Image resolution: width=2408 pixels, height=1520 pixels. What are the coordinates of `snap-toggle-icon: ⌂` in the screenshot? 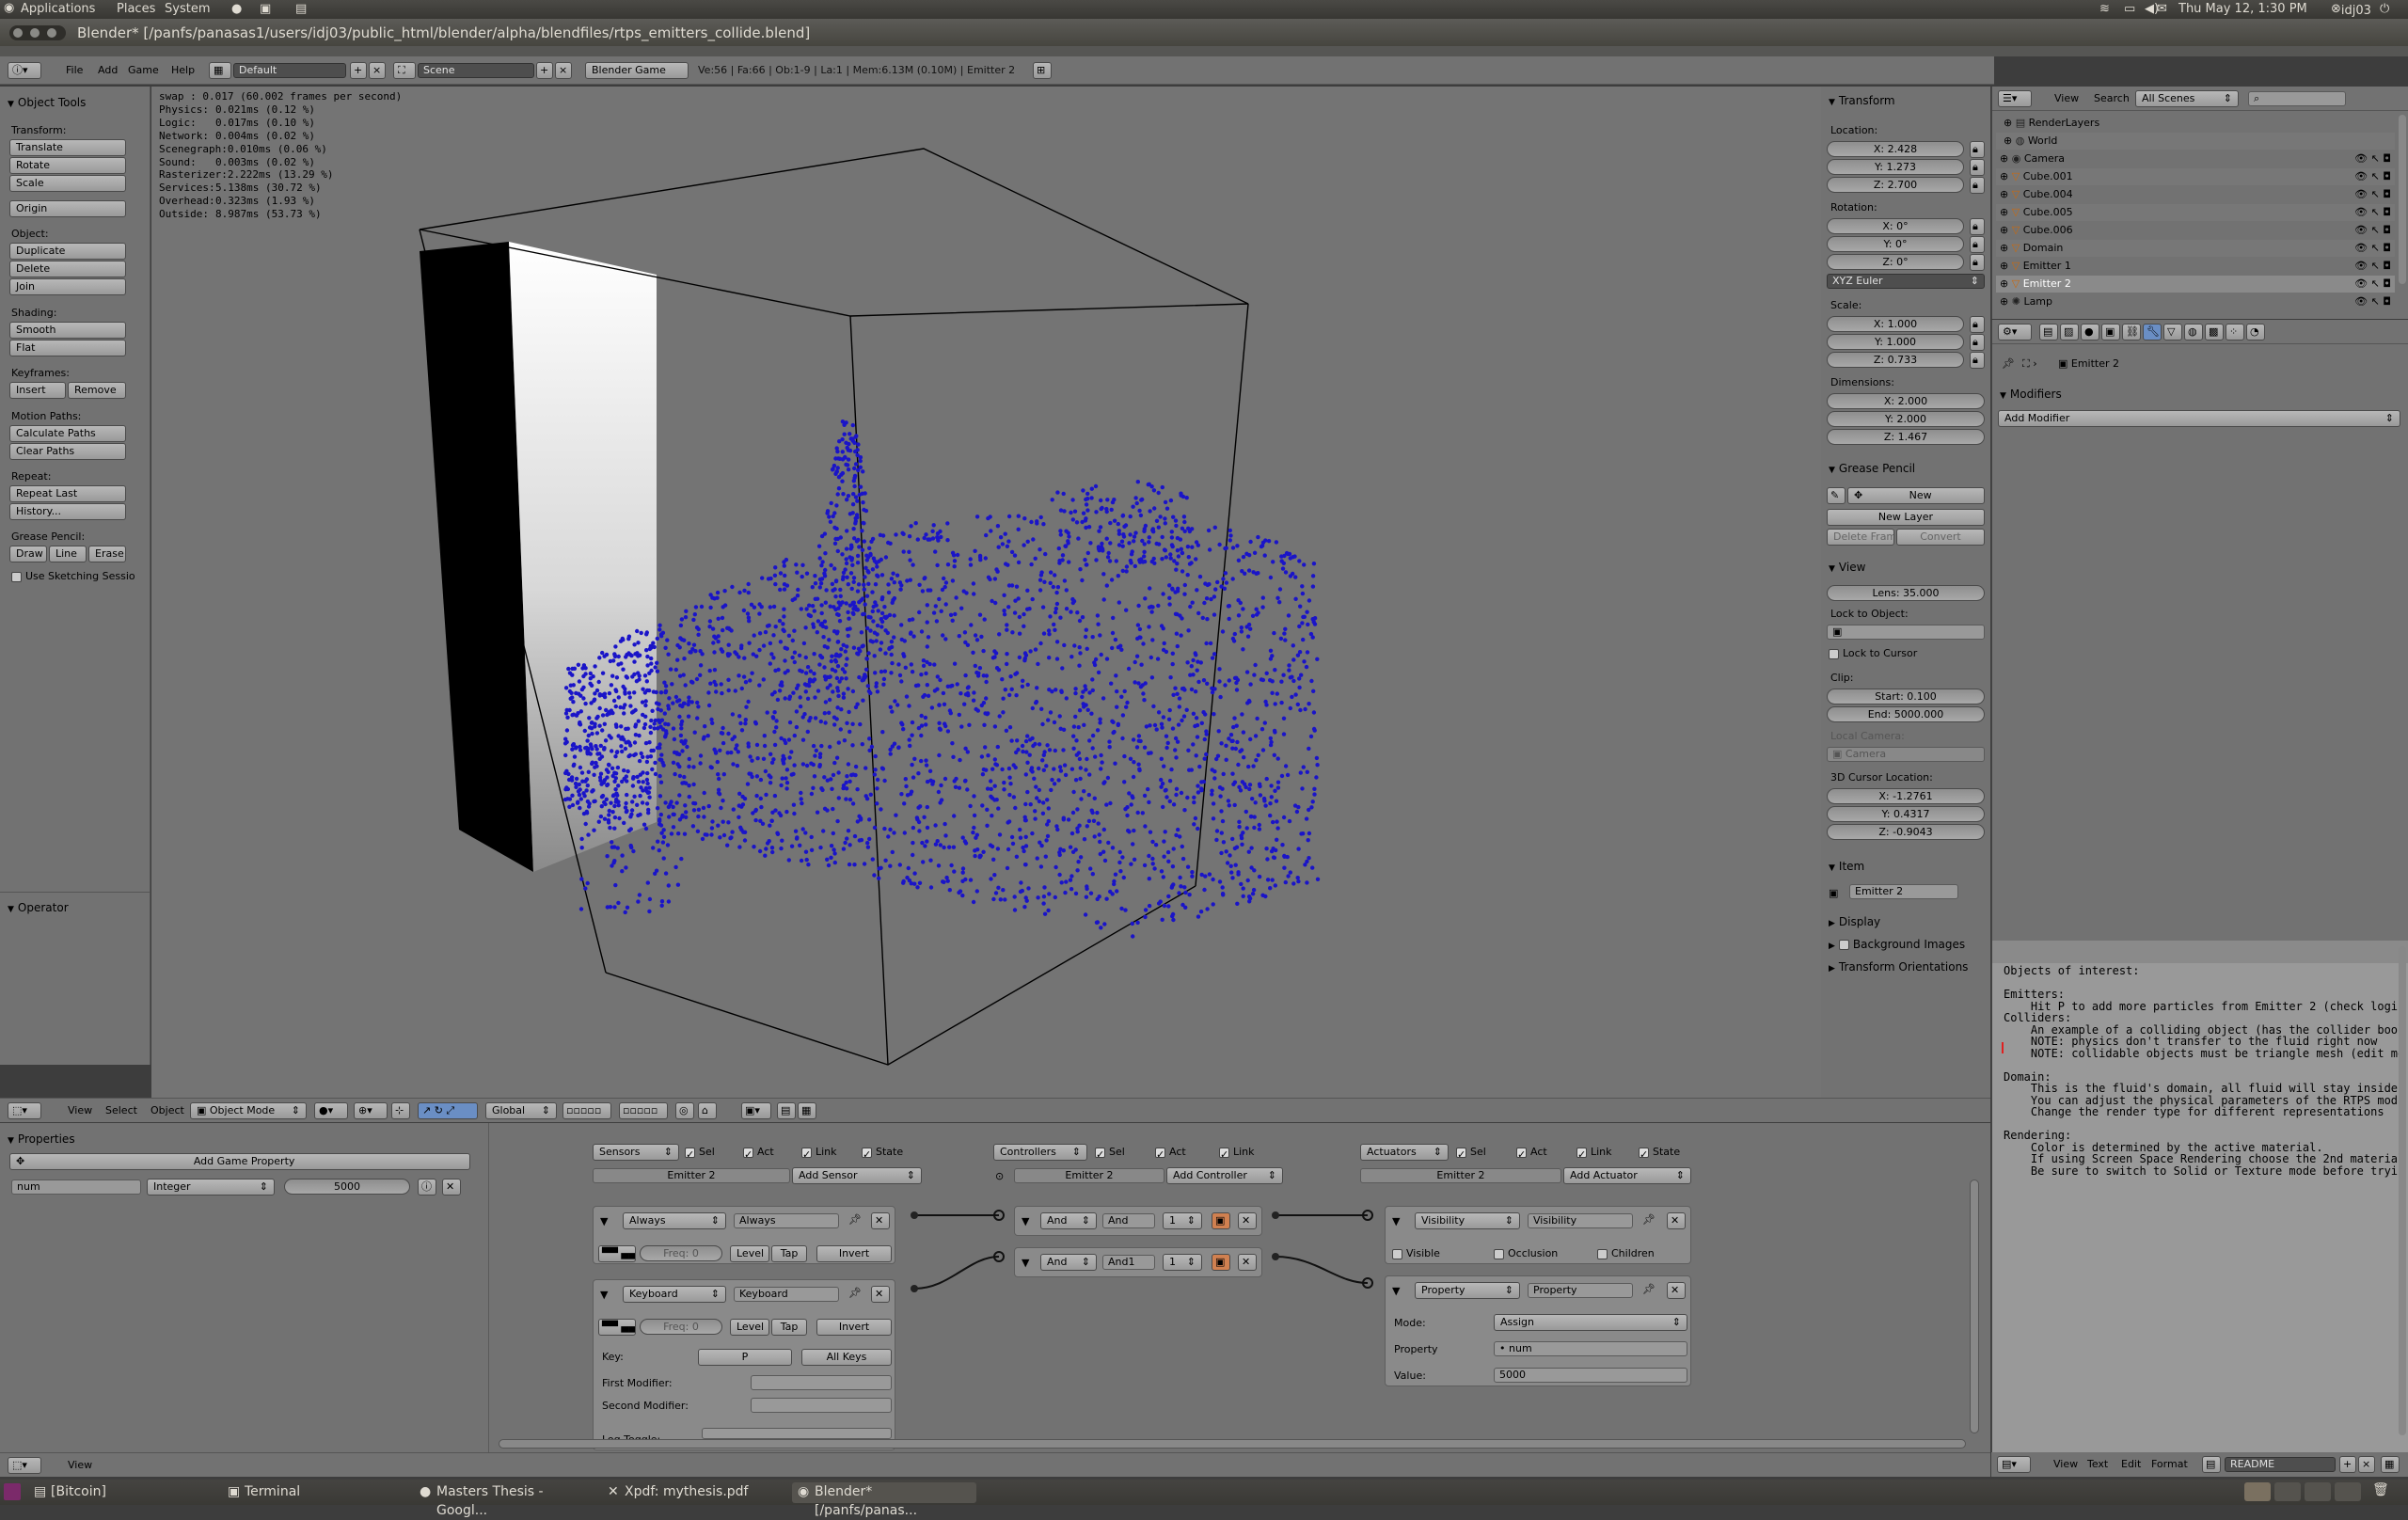 It's located at (708, 1110).